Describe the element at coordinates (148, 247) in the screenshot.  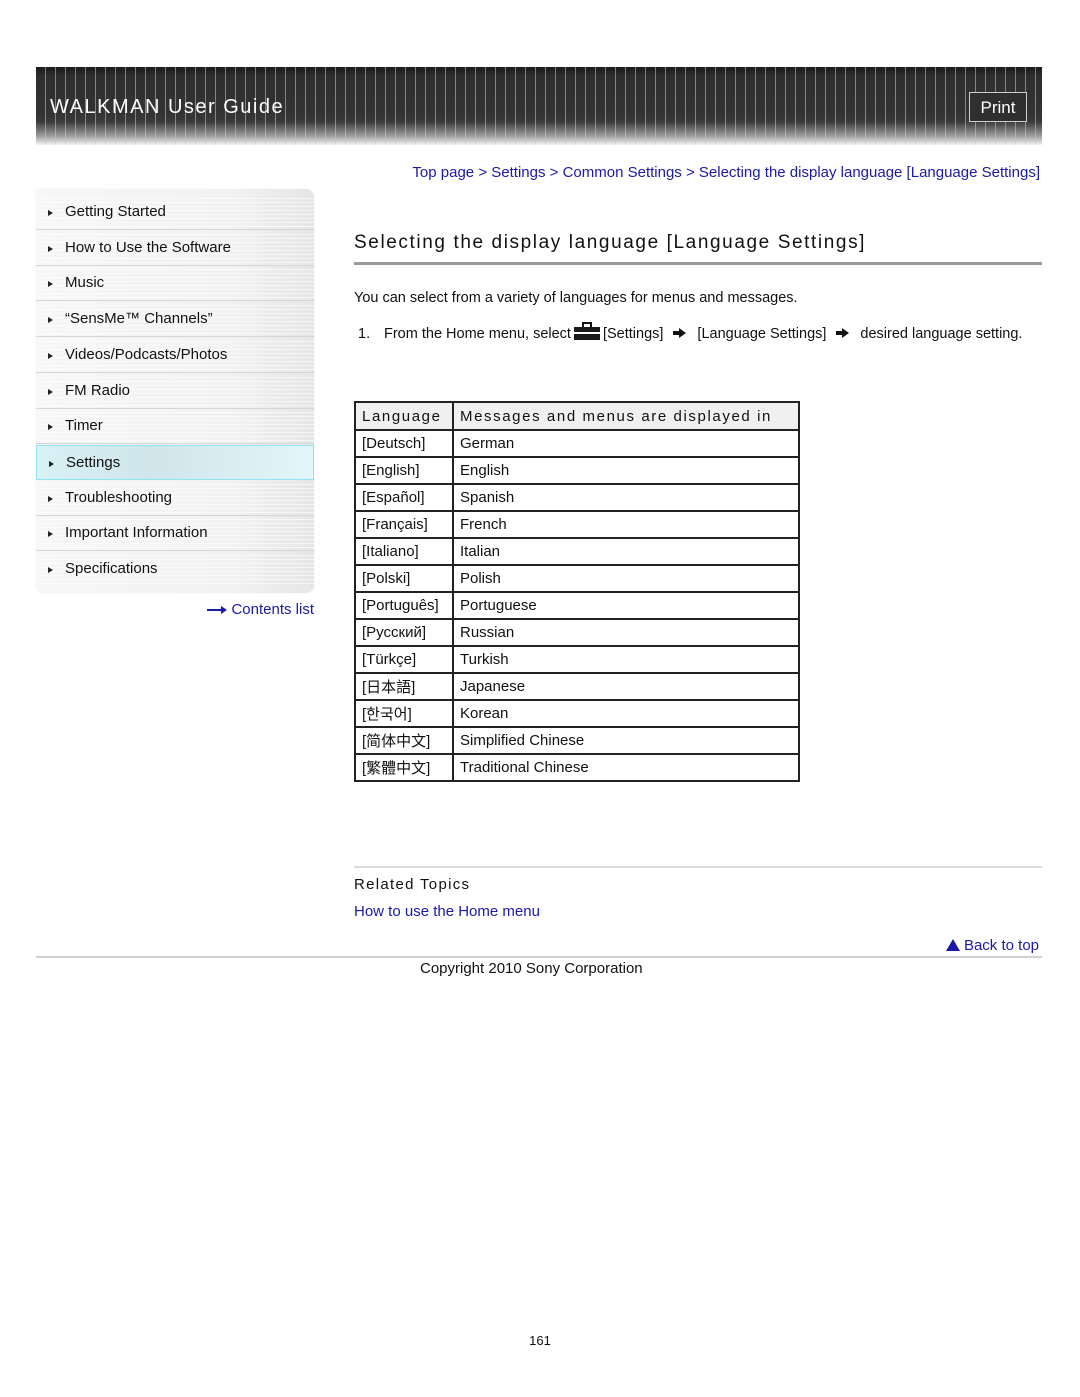
I see `sidebar-item-label: How to Use the Software` at that location.